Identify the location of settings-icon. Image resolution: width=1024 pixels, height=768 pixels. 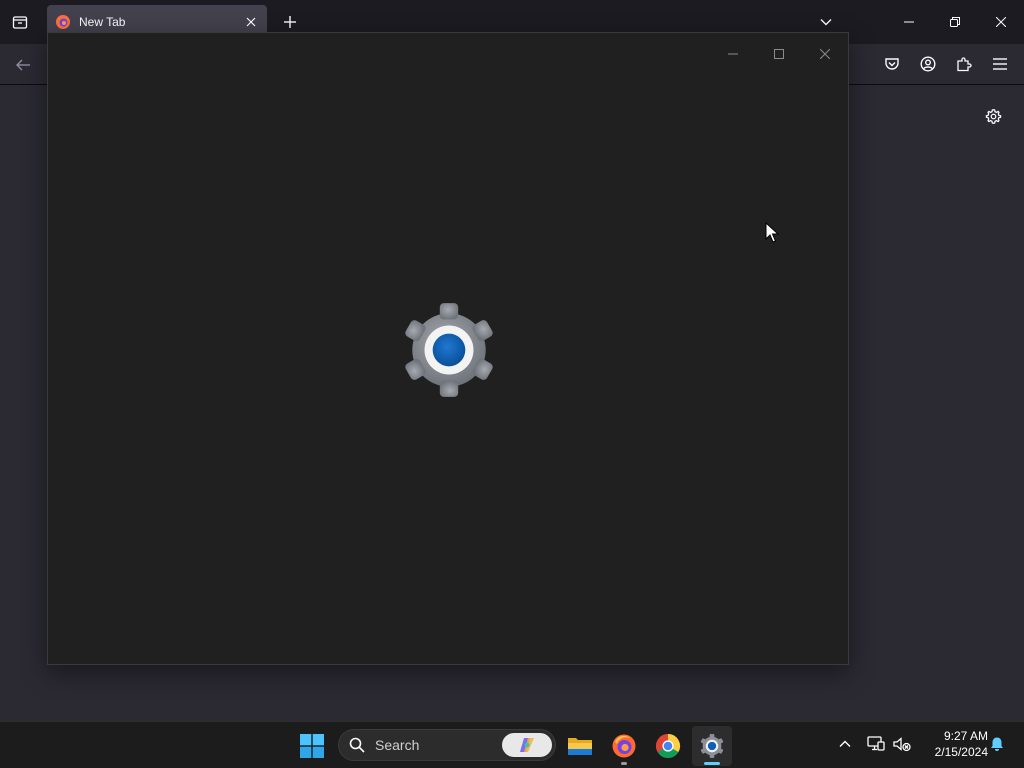
(712, 746).